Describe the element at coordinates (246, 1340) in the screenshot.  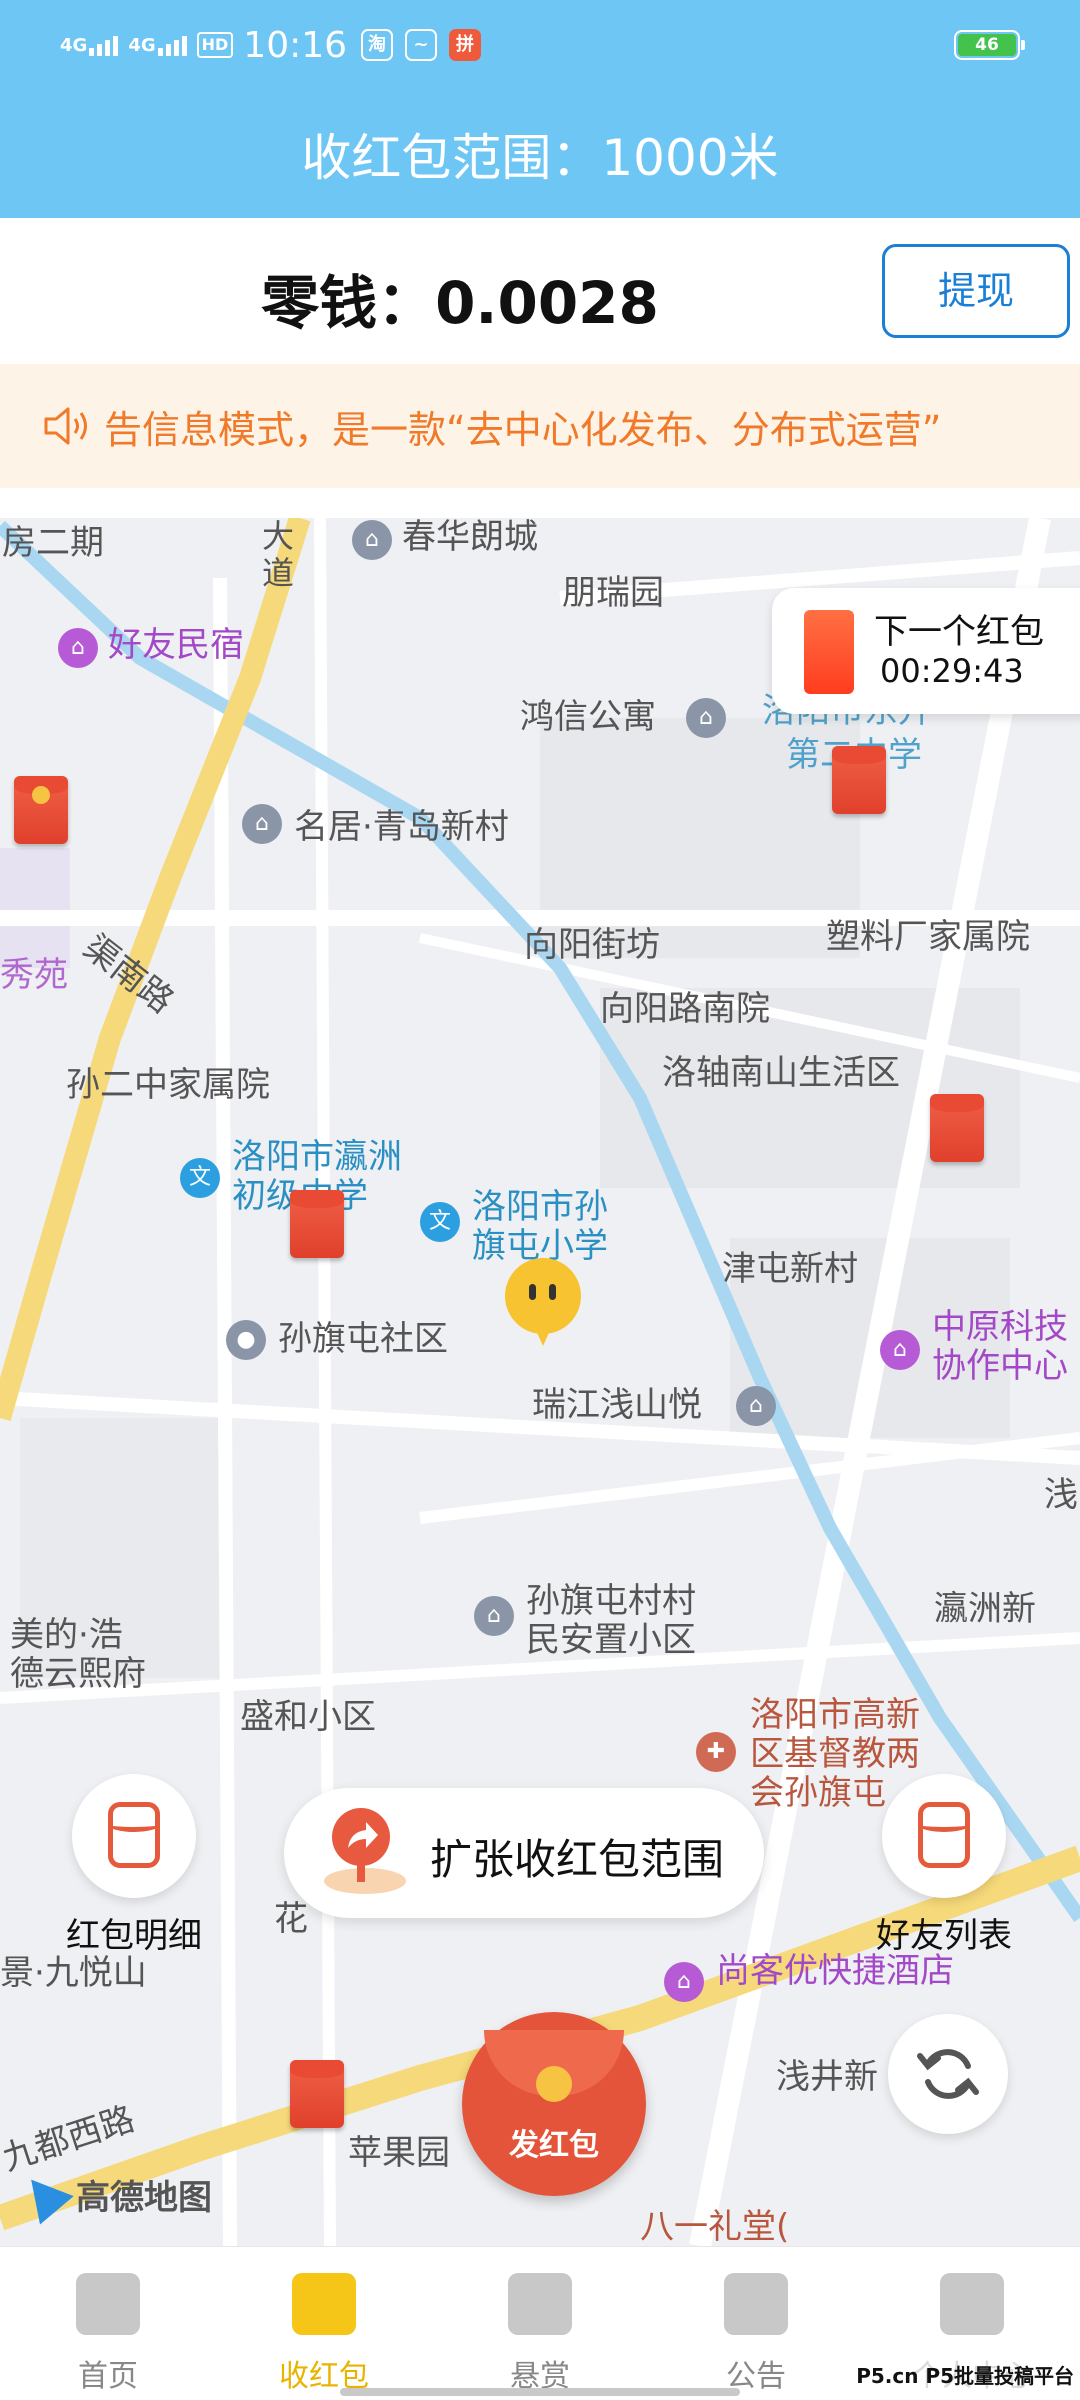
I see `poi-pin-icon: ●` at that location.